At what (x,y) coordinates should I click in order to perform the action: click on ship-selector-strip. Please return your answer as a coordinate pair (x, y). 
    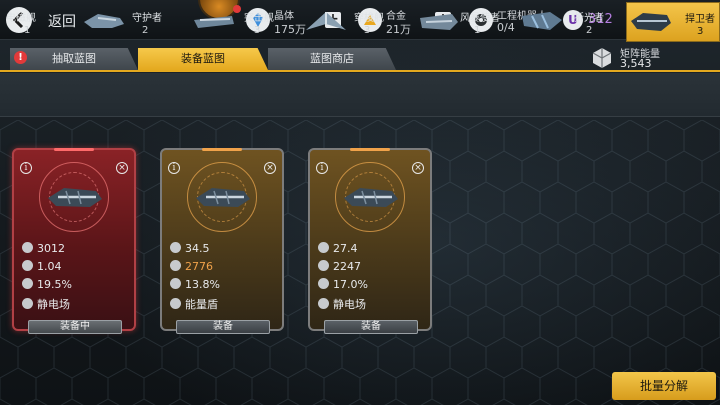
    Looking at the image, I should click on (360, 95).